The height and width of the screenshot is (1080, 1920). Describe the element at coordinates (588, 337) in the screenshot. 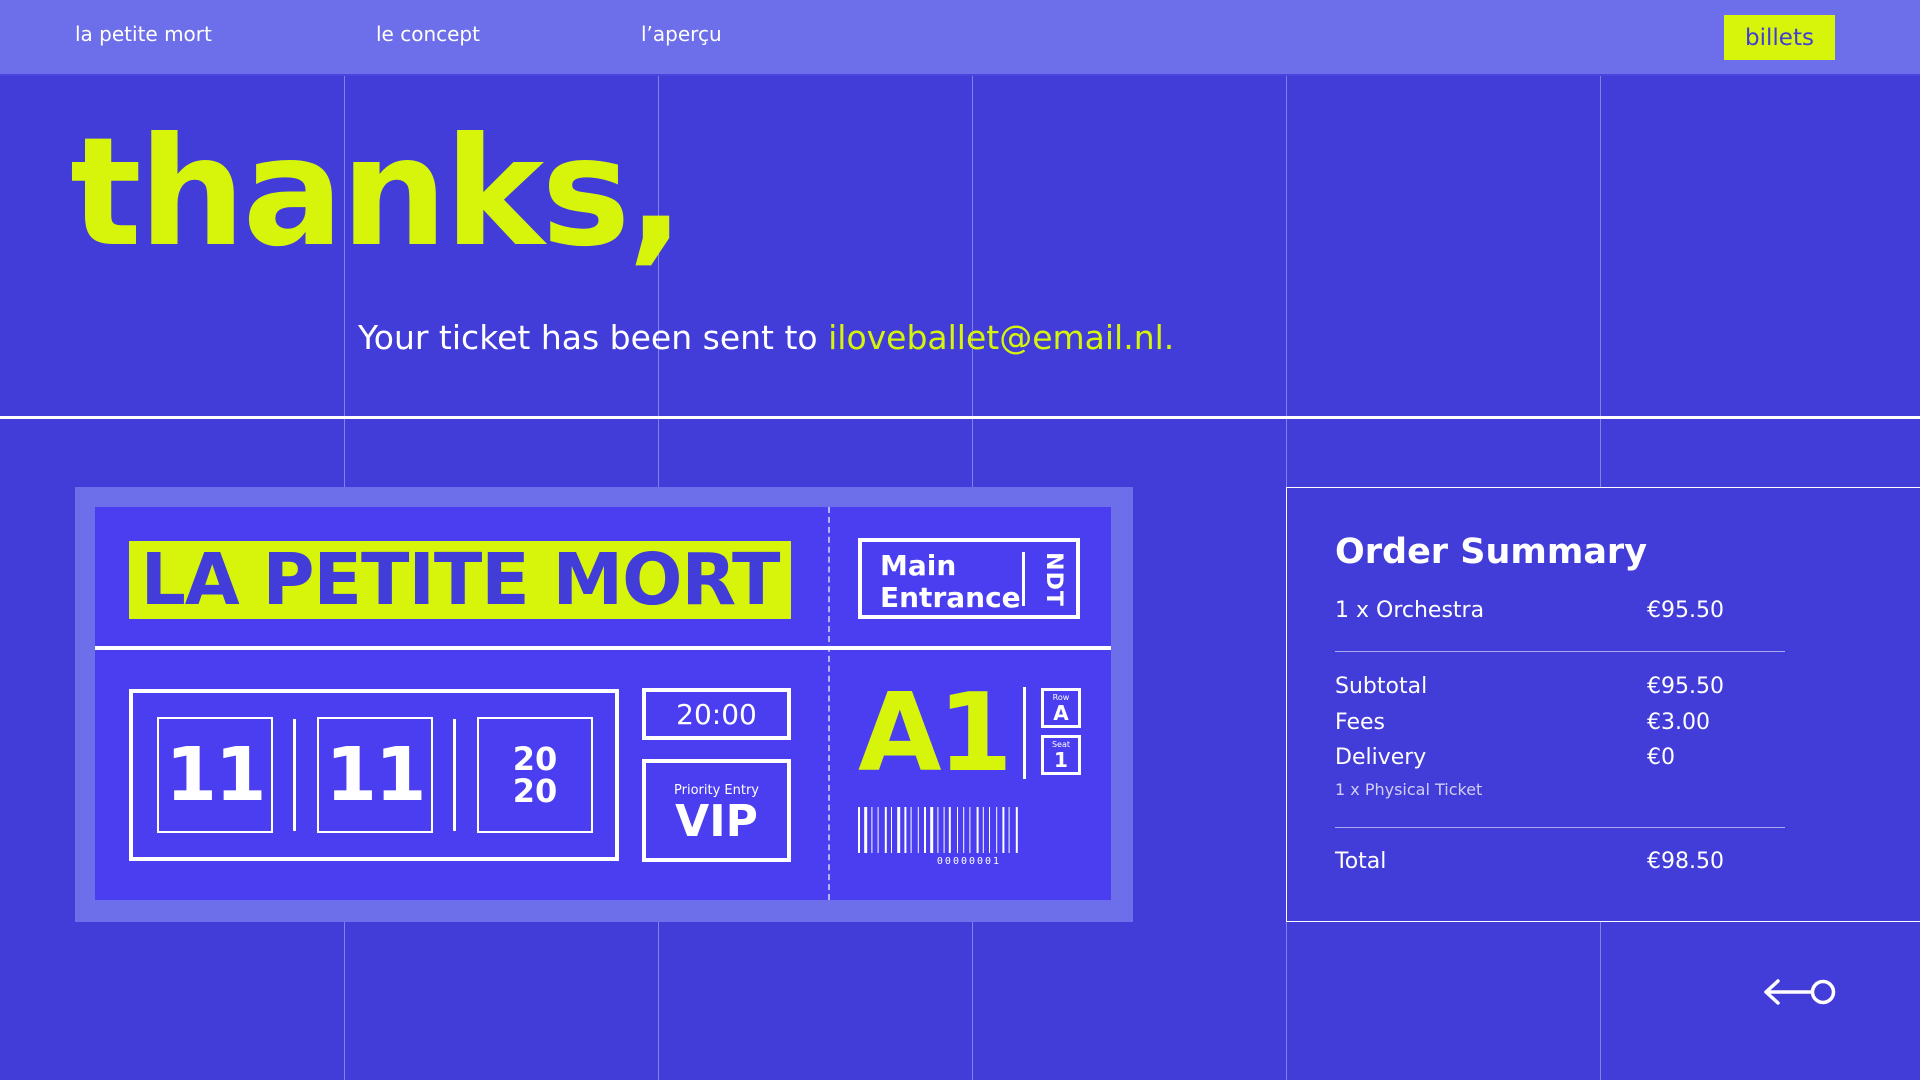

I see `confirmation-text: Your ticket has been sent to` at that location.